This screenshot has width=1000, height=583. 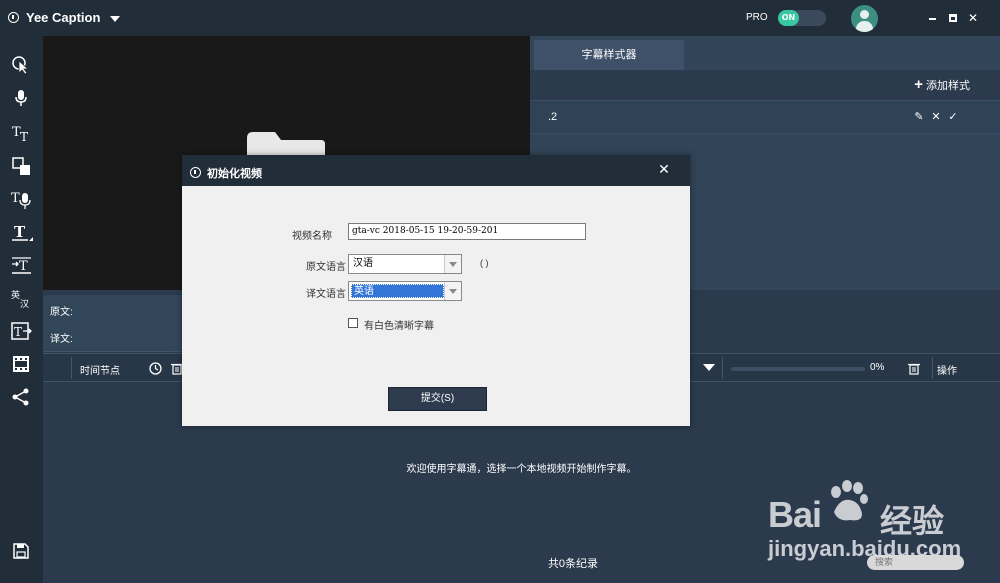 I want to click on shape-icon, so click(x=21, y=166).